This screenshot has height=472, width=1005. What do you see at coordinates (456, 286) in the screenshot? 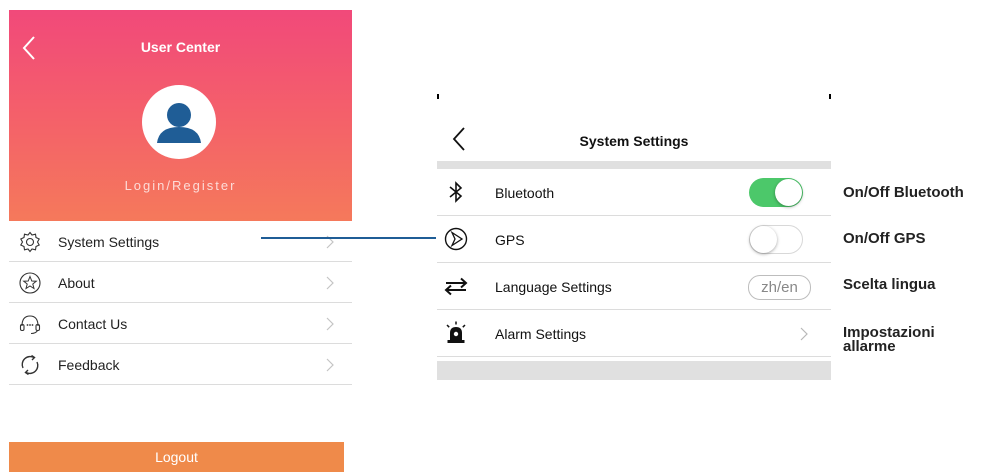
I see `swap-arrows-icon` at bounding box center [456, 286].